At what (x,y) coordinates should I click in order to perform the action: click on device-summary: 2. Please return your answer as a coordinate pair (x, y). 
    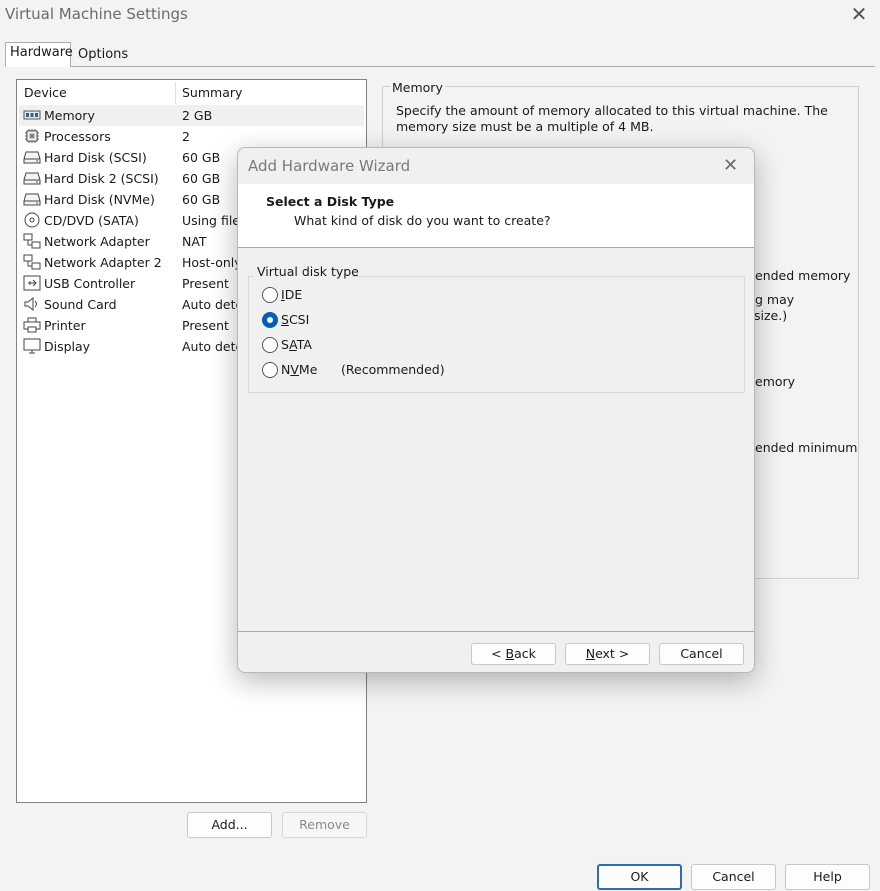
    Looking at the image, I should click on (186, 136).